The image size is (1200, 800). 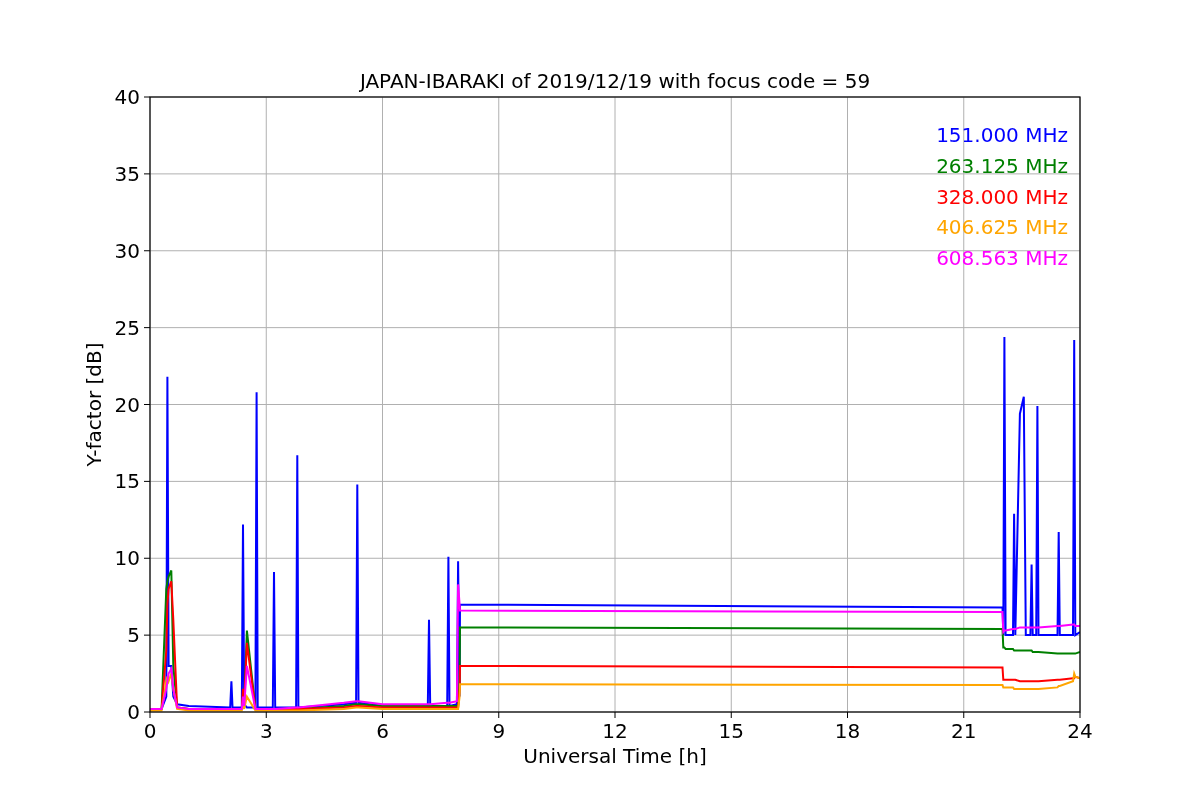 What do you see at coordinates (382, 731) in the screenshot?
I see `x-tick-label: 6` at bounding box center [382, 731].